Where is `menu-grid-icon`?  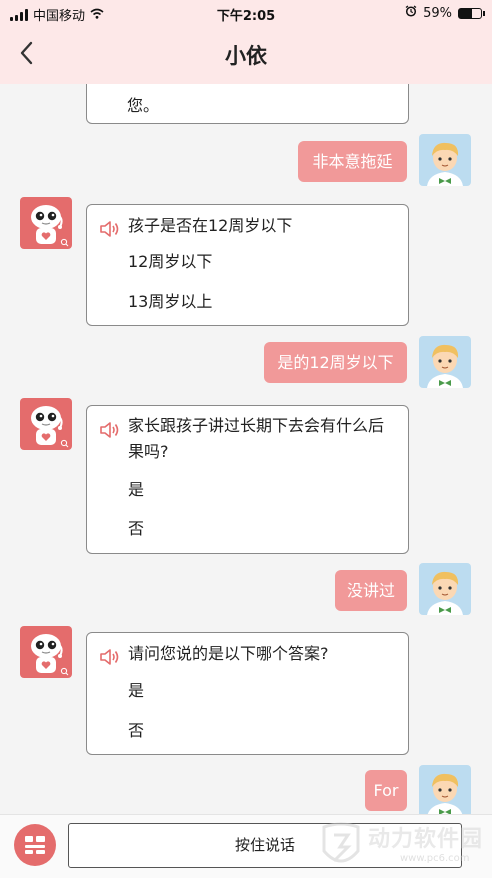
menu-grid-icon is located at coordinates (35, 845).